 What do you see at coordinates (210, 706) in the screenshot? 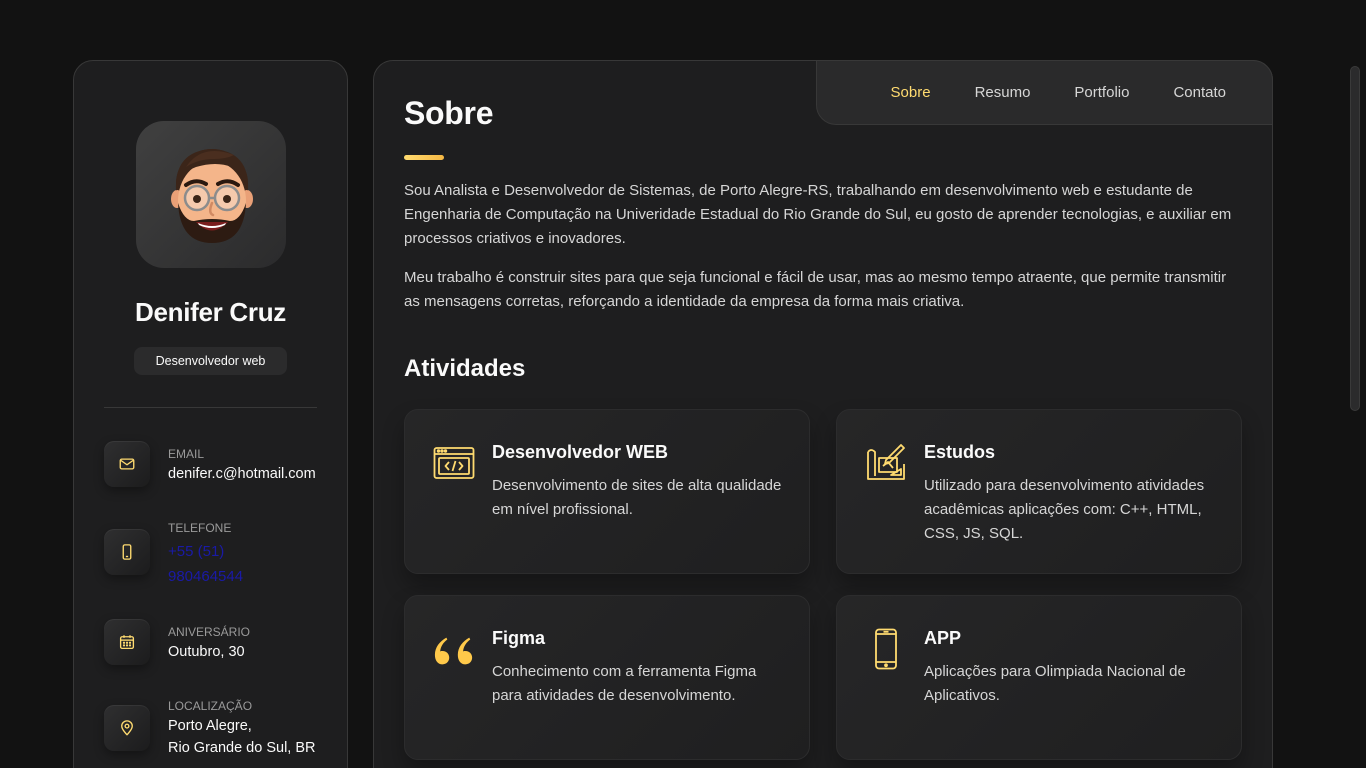
I see `contact-location-label: LOCALIZAÇÃO` at bounding box center [210, 706].